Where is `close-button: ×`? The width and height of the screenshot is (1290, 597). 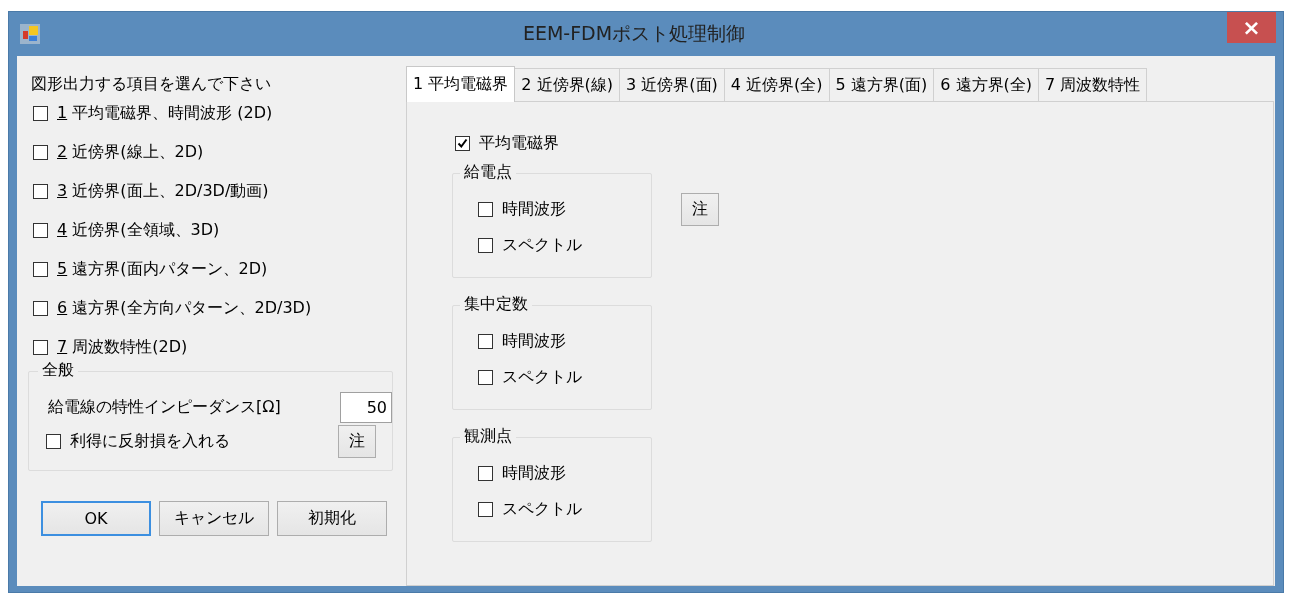
close-button: × is located at coordinates (1251, 27).